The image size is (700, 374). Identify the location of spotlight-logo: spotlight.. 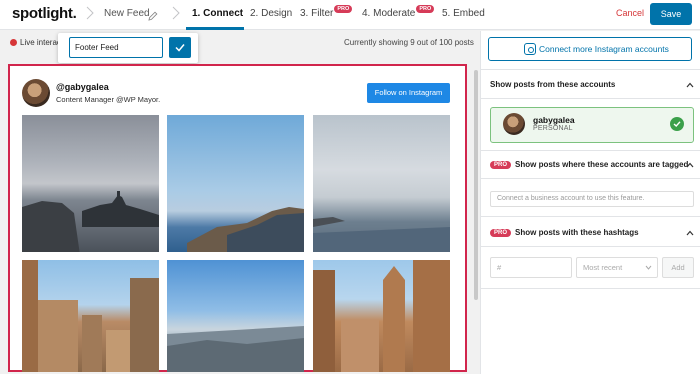
(44, 13).